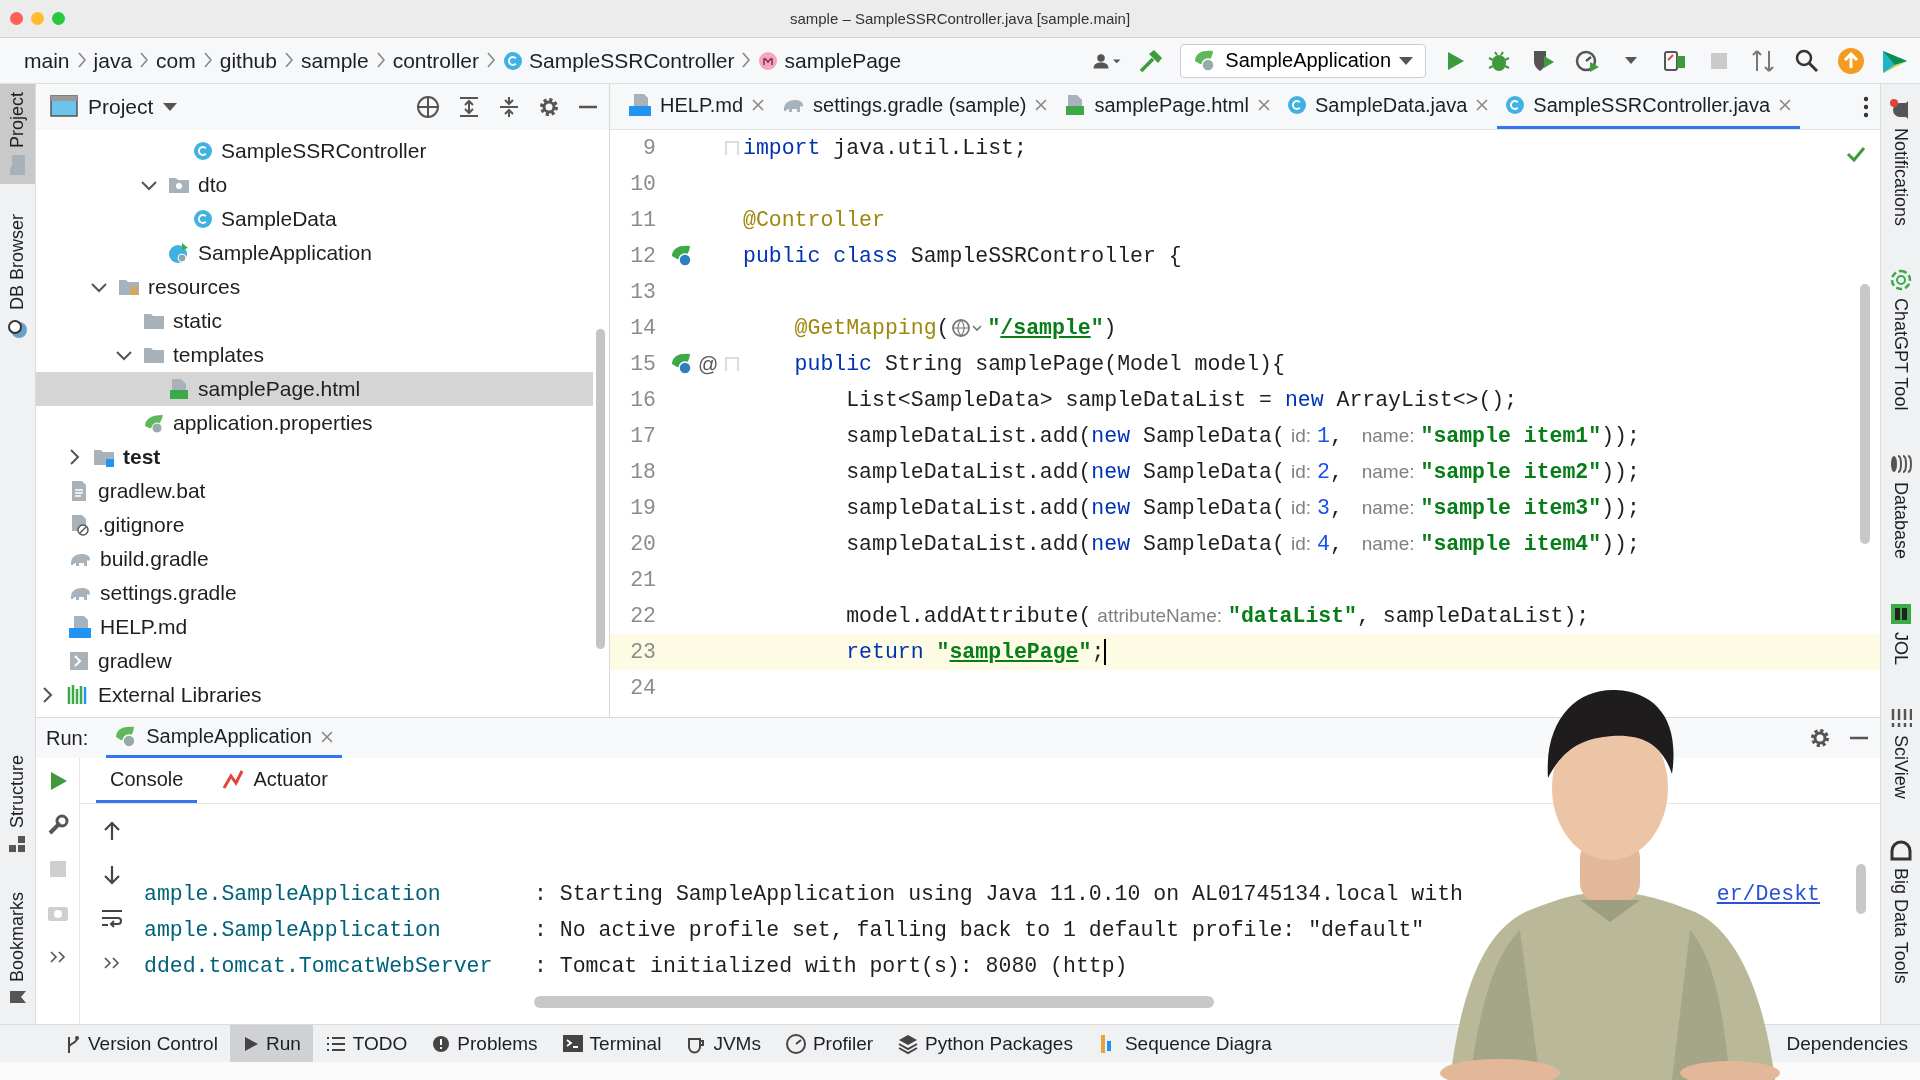  What do you see at coordinates (179, 389) in the screenshot?
I see `html-file-icon` at bounding box center [179, 389].